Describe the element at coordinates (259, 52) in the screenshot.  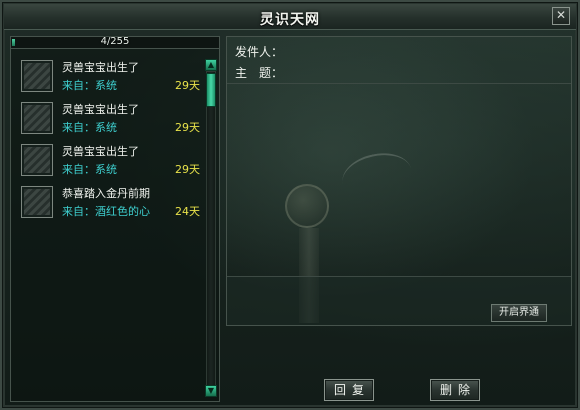
I see `sender-label: 发件人：` at that location.